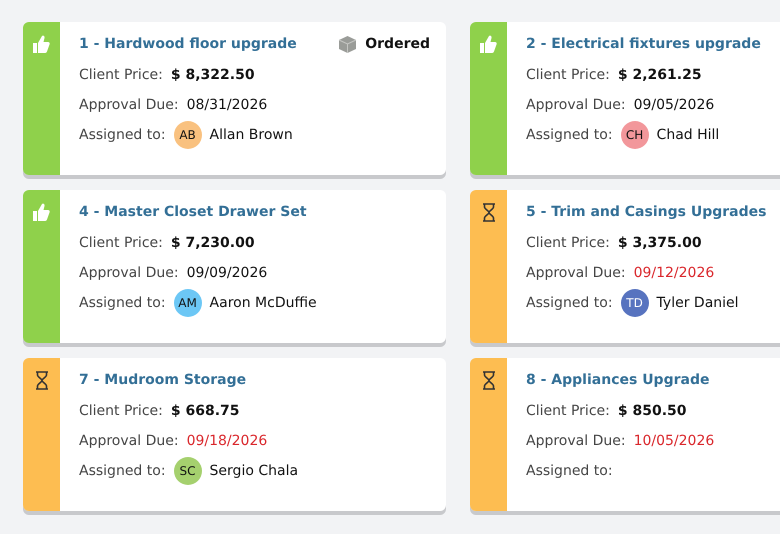 This screenshot has width=780, height=534. Describe the element at coordinates (348, 44) in the screenshot. I see `box-icon` at that location.